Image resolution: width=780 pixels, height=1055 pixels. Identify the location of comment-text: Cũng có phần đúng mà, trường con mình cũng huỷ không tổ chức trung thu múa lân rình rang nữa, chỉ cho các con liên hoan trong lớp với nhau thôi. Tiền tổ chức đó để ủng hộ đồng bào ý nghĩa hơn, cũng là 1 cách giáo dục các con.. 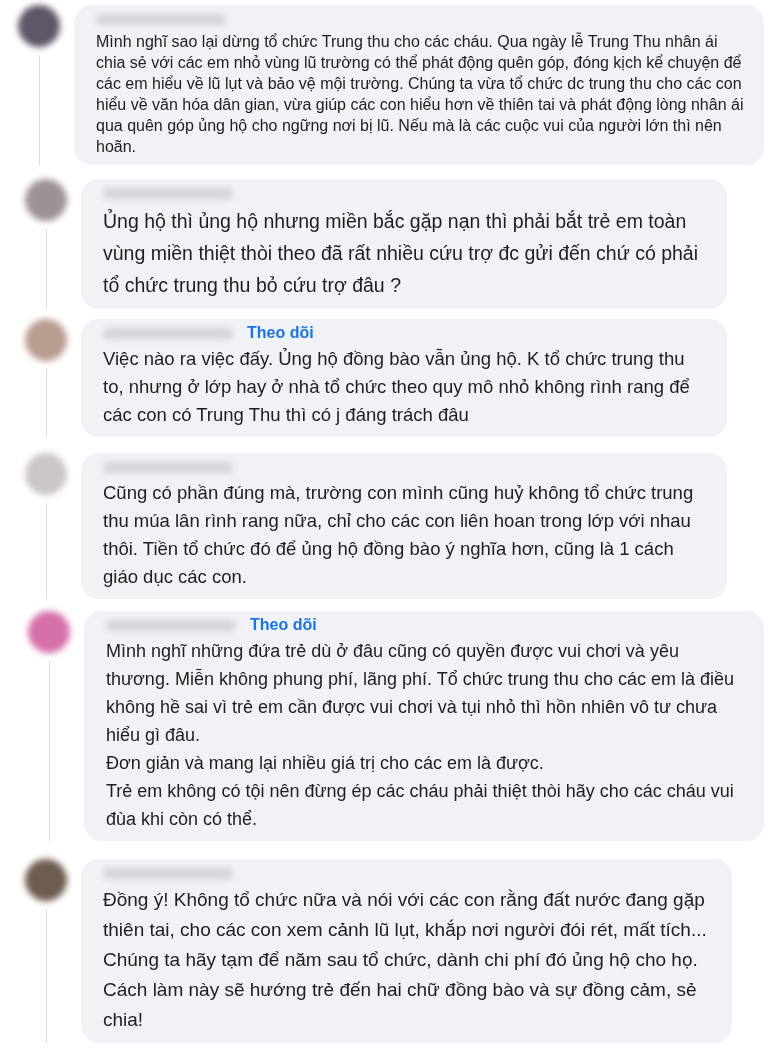
(399, 535).